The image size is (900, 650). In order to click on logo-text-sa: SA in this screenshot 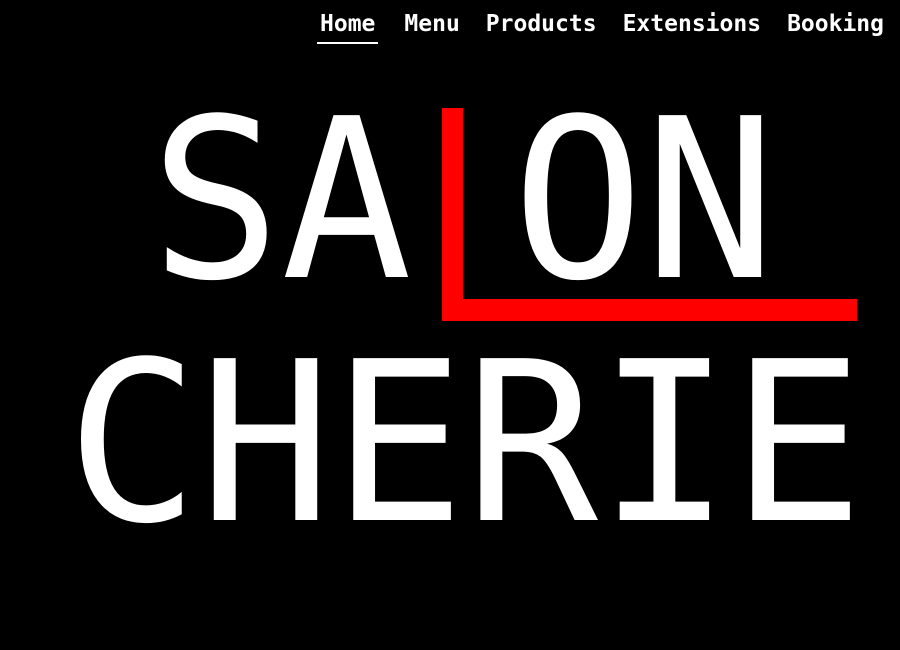, I will do `click(281, 201)`.